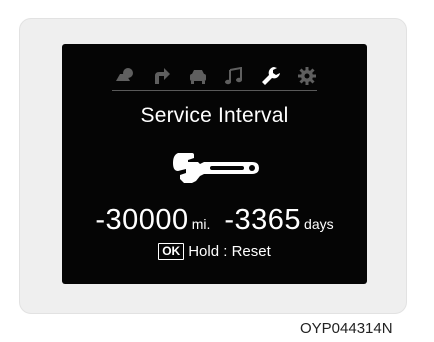 The height and width of the screenshot is (342, 434). Describe the element at coordinates (201, 224) in the screenshot. I see `distance-unit: mi.` at that location.